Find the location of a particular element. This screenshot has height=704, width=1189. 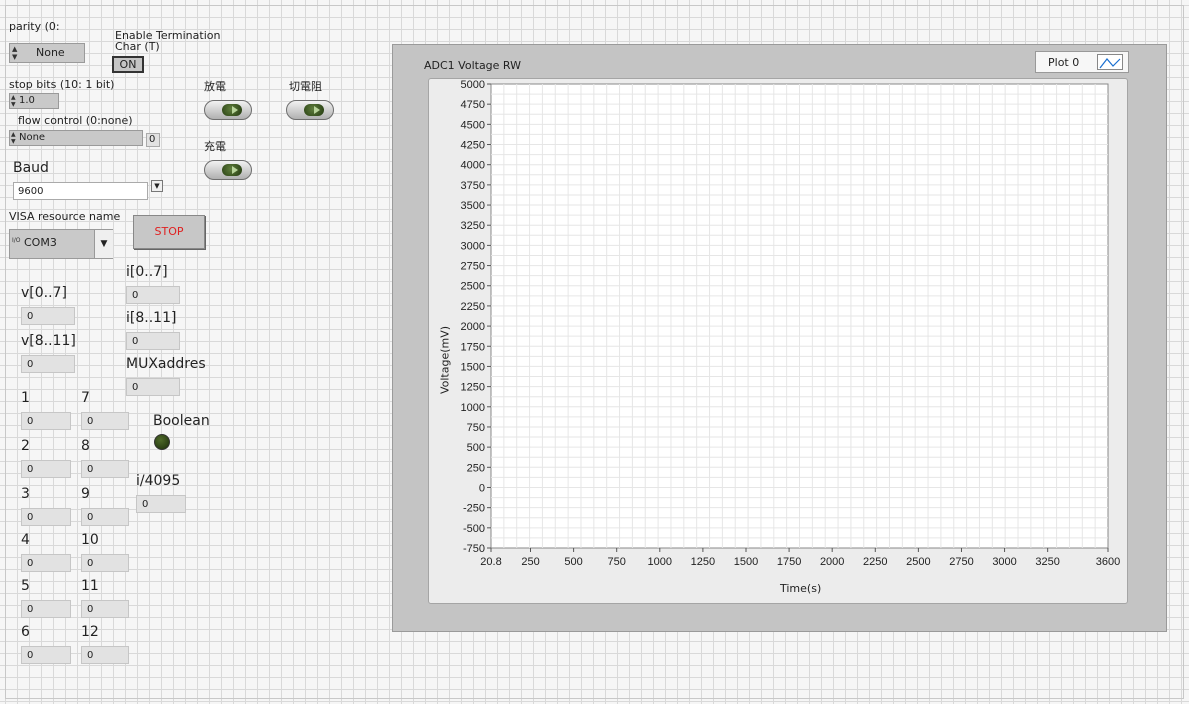

stop-bits-control: ▲ ▼ 1.0 is located at coordinates (34, 101).